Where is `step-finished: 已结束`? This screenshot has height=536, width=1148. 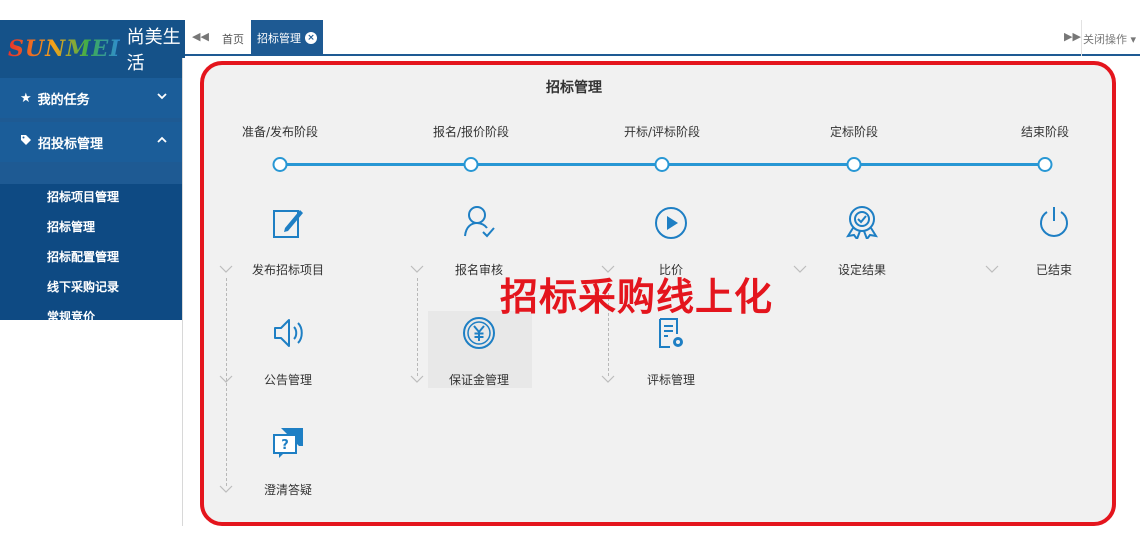 step-finished: 已结束 is located at coordinates (1054, 269).